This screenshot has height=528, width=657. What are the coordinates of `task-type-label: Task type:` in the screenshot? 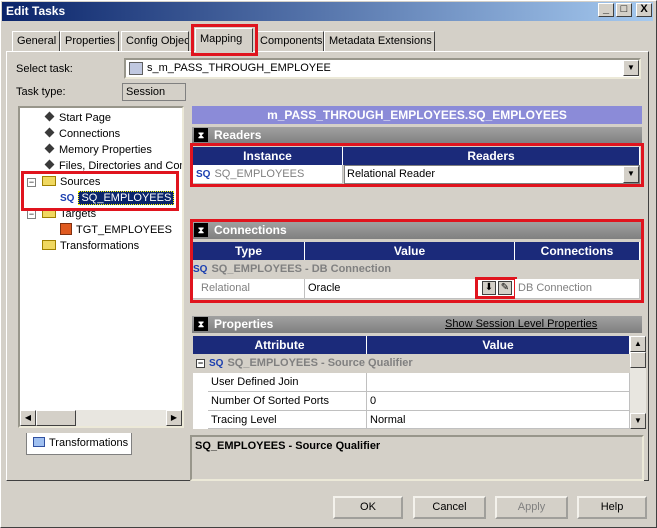 It's located at (41, 92).